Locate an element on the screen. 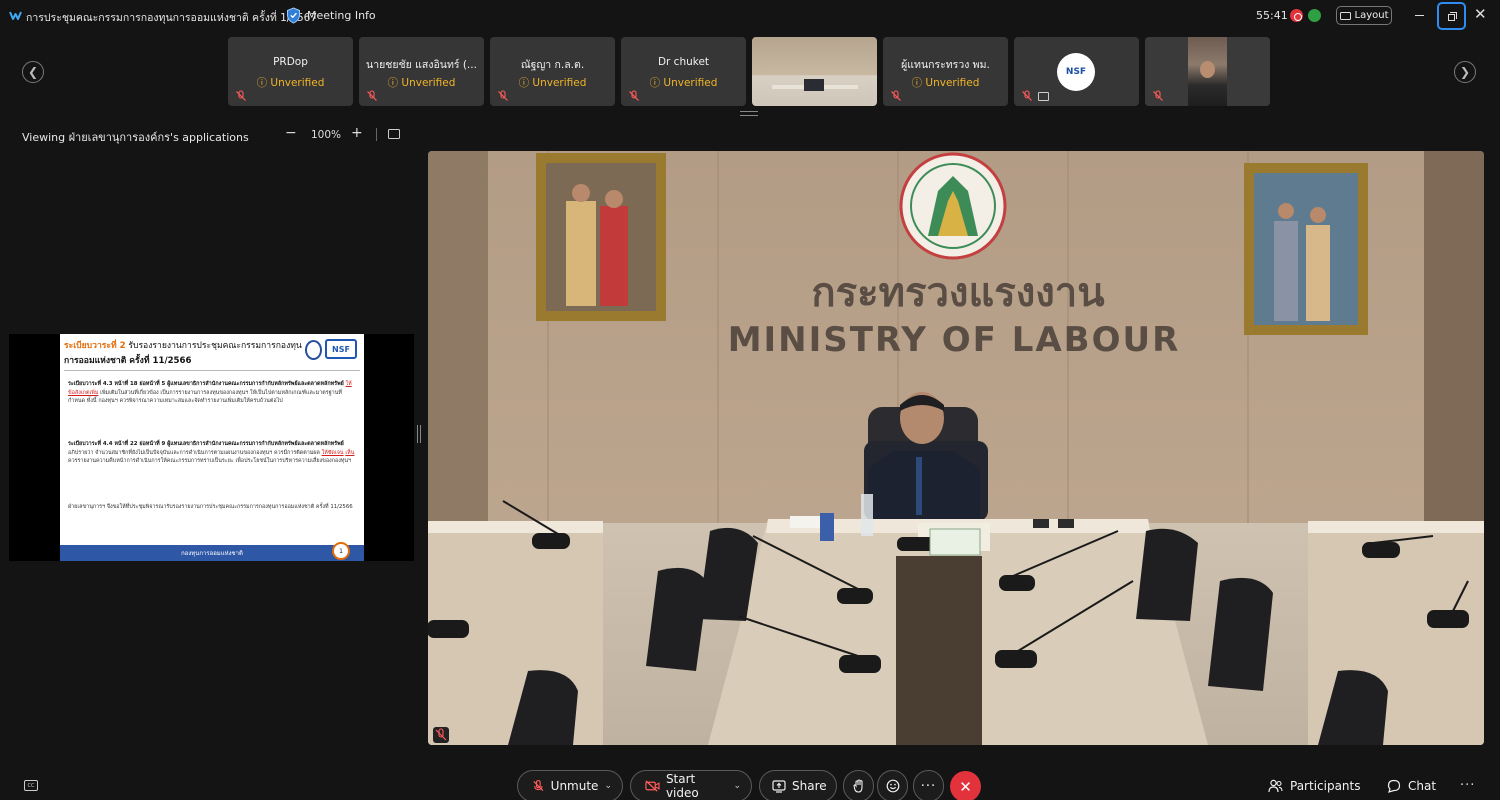  zoom-out-button: − is located at coordinates (291, 133).